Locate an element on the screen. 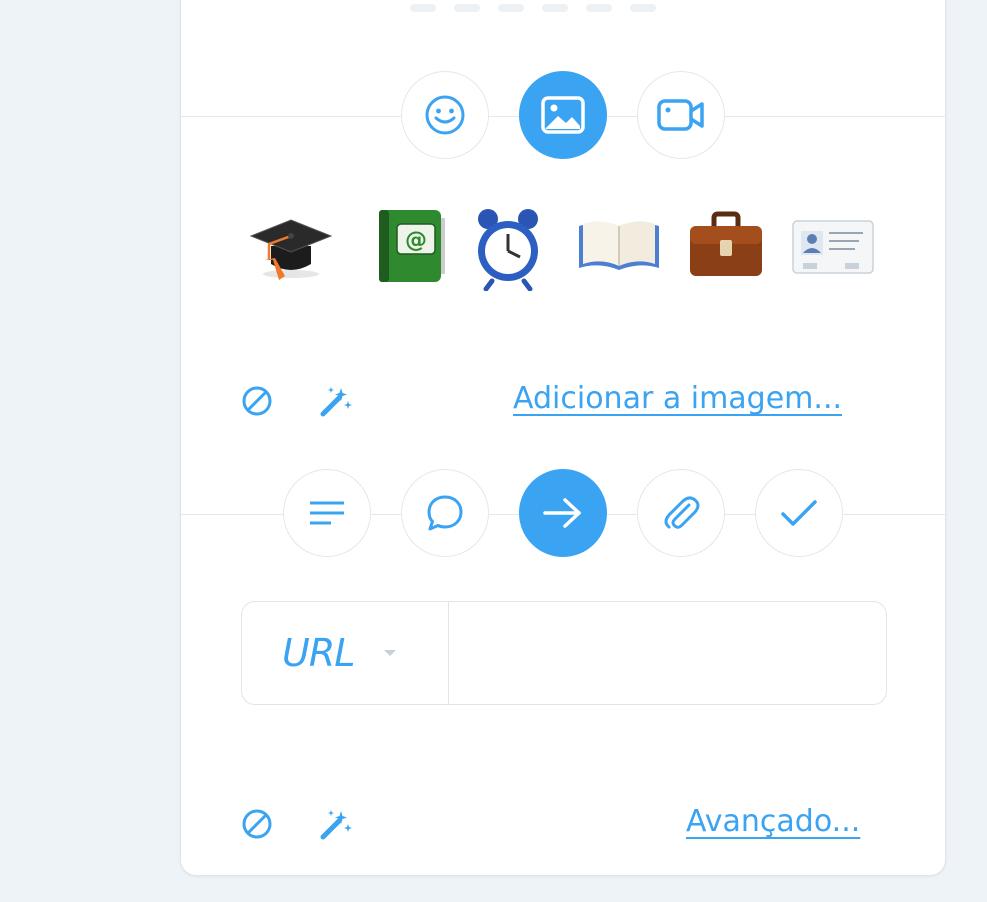 Image resolution: width=987 pixels, height=902 pixels. url-input is located at coordinates (667, 653).